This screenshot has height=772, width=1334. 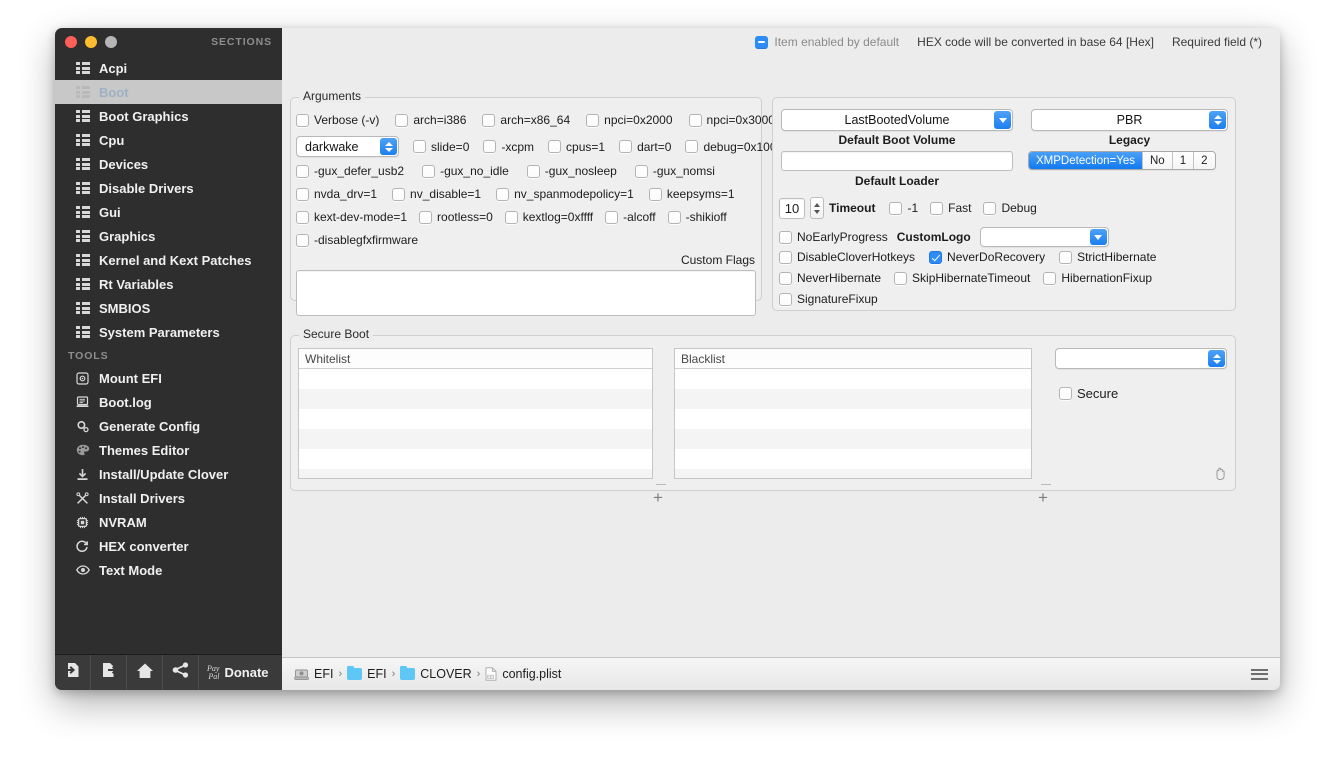 I want to click on secure-boot-policy-dropdown, so click(x=1141, y=358).